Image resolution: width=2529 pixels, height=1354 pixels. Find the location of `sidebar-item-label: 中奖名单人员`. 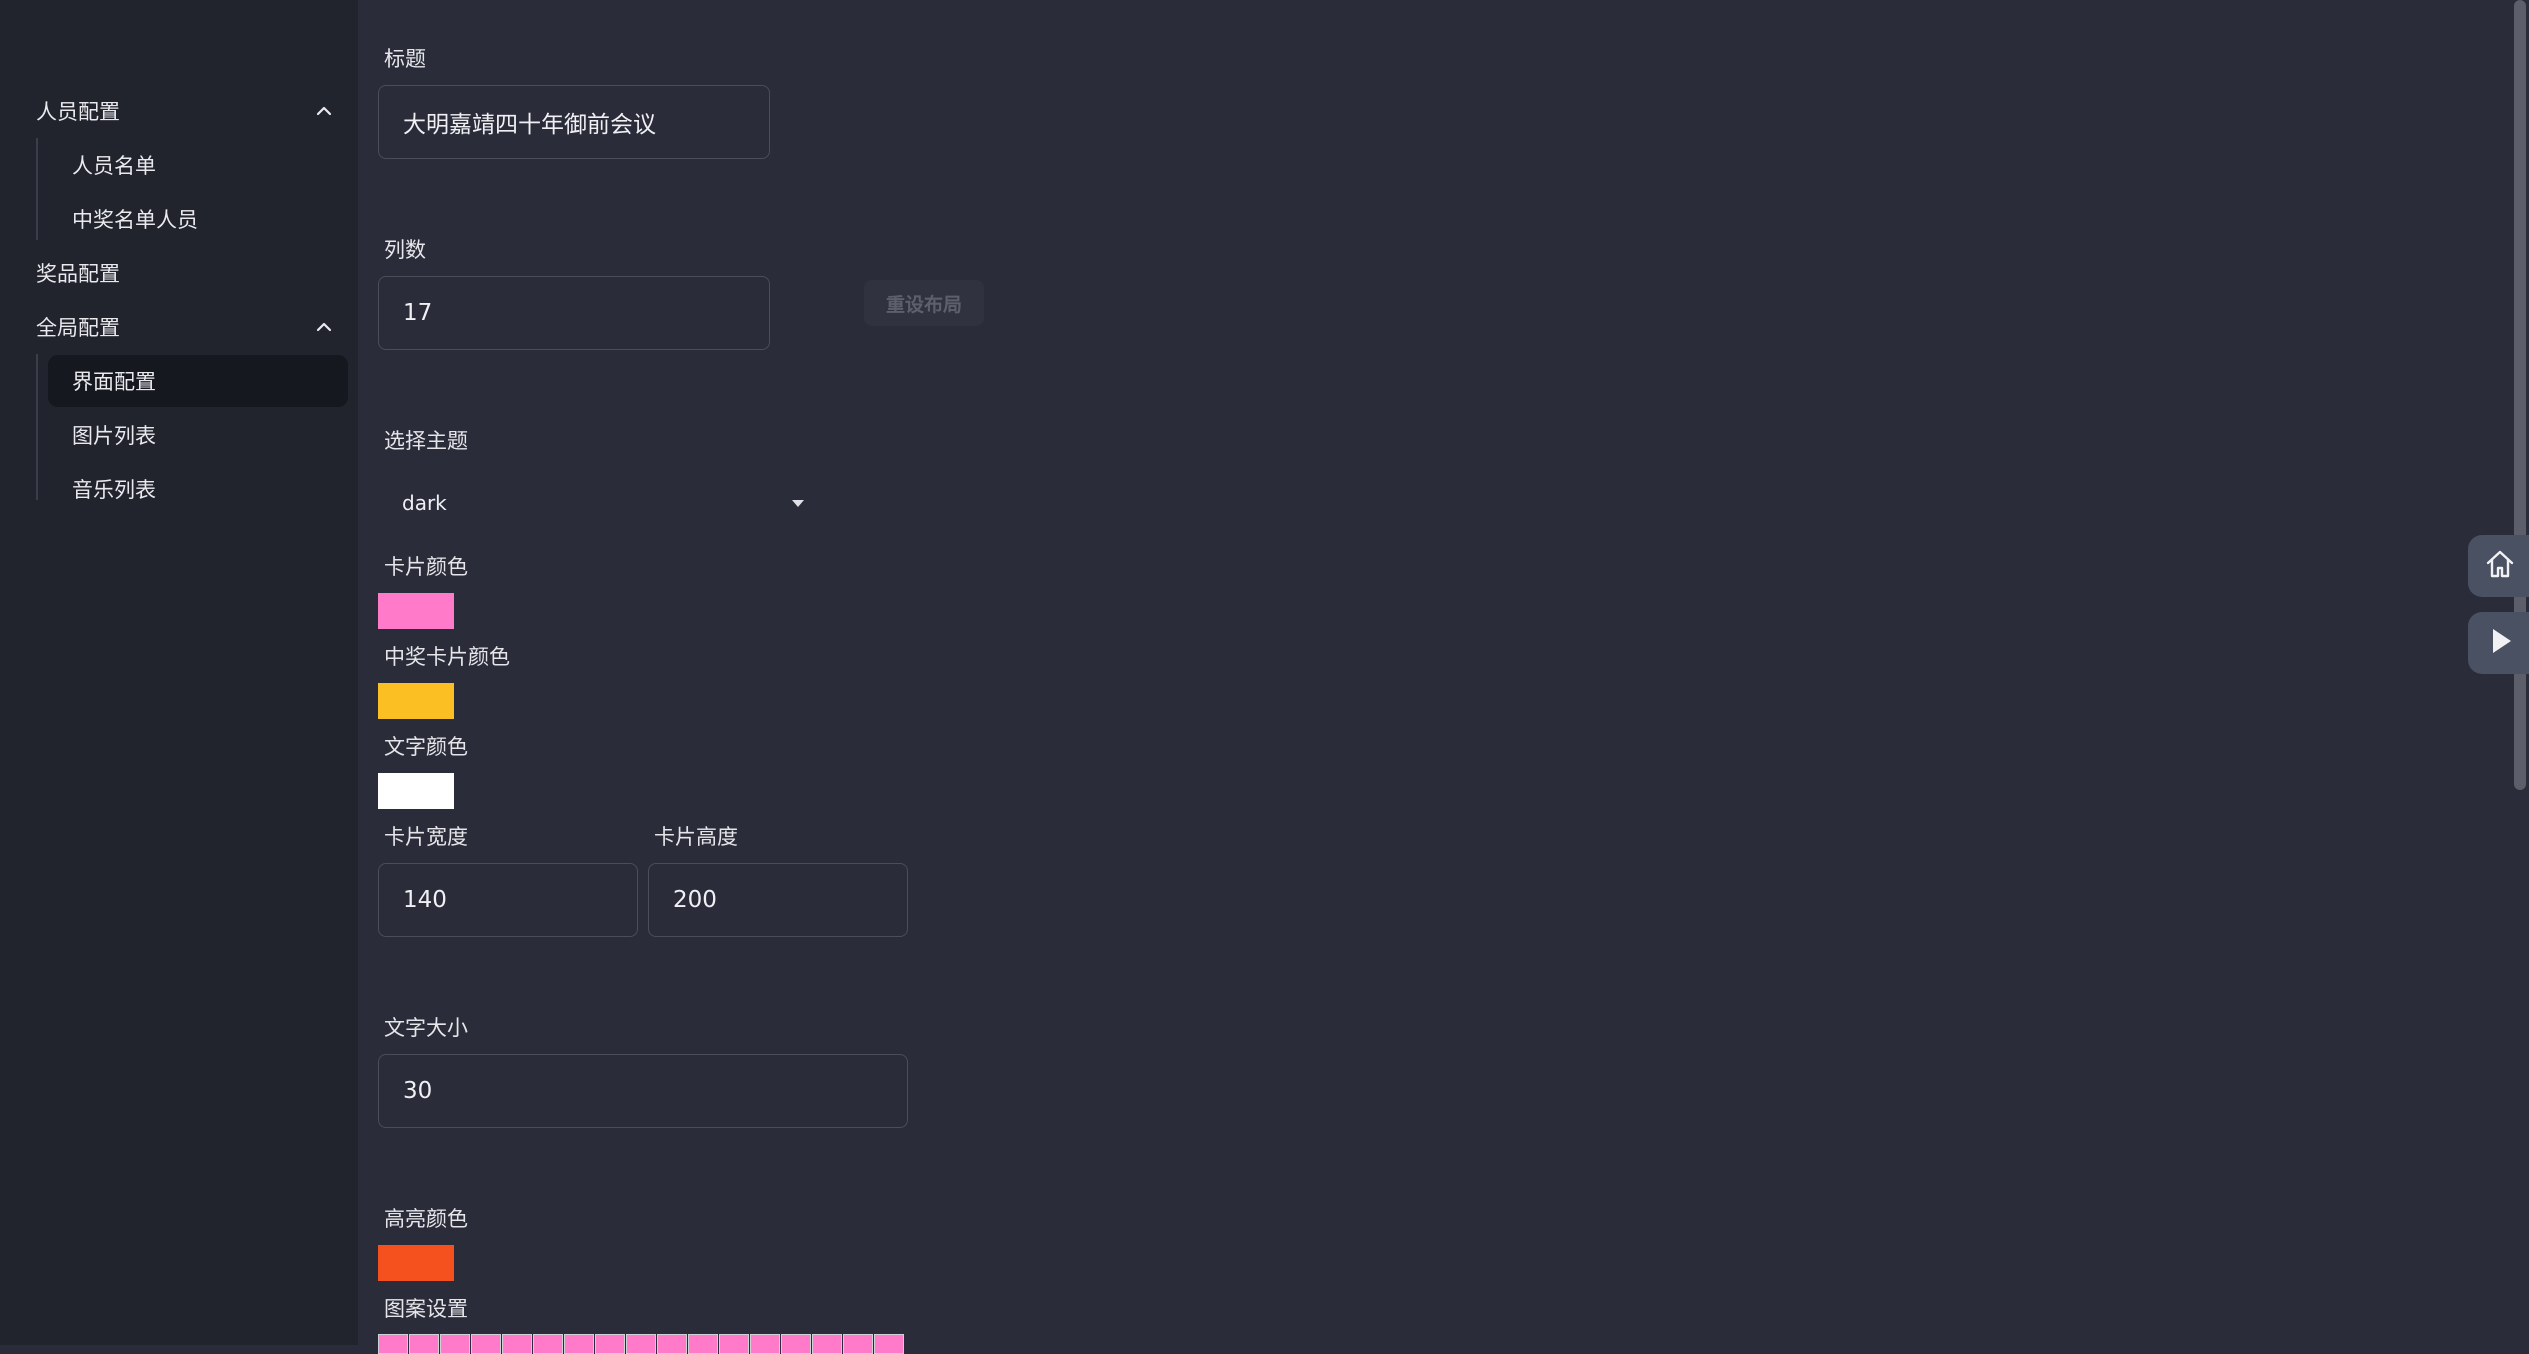

sidebar-item-label: 中奖名单人员 is located at coordinates (135, 220).